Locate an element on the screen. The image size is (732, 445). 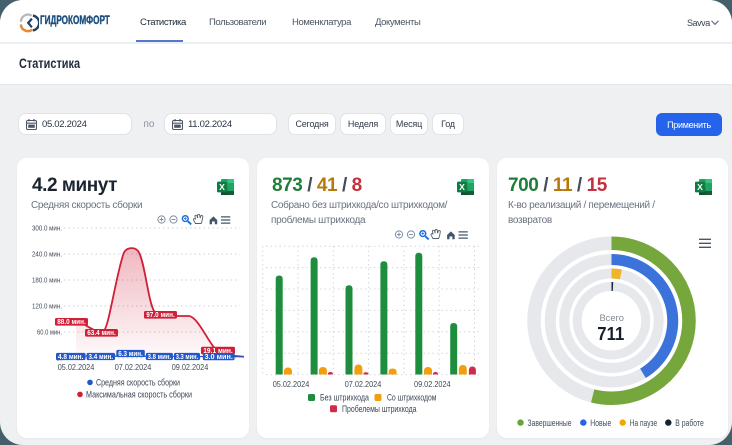
svg-text: 3.0 мин. is located at coordinates (218, 356).